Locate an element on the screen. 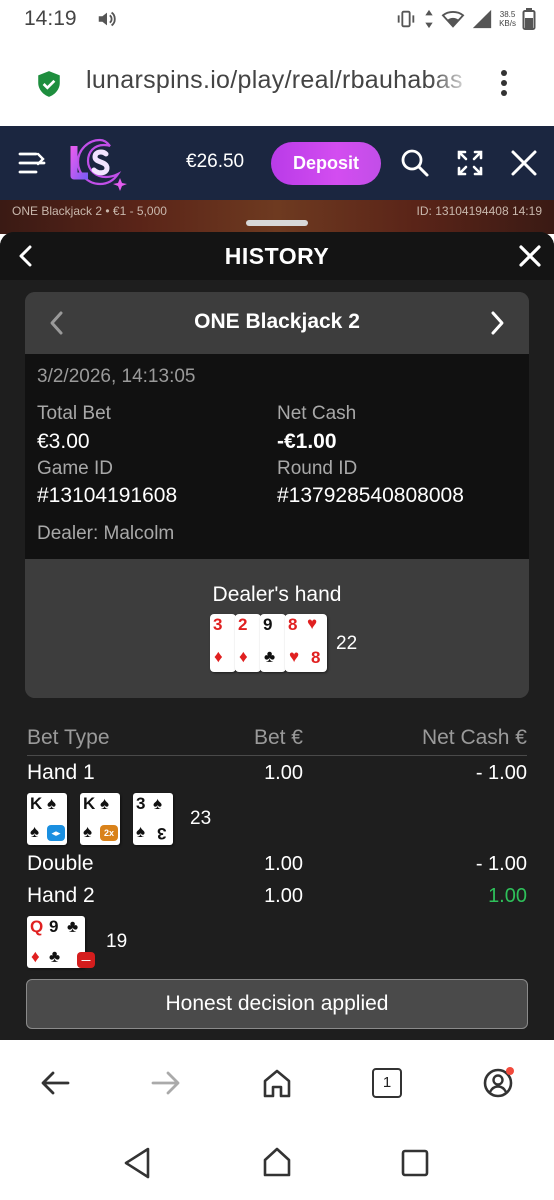 The width and height of the screenshot is (554, 1200). site-header: €26.50 Deposit is located at coordinates (277, 163).